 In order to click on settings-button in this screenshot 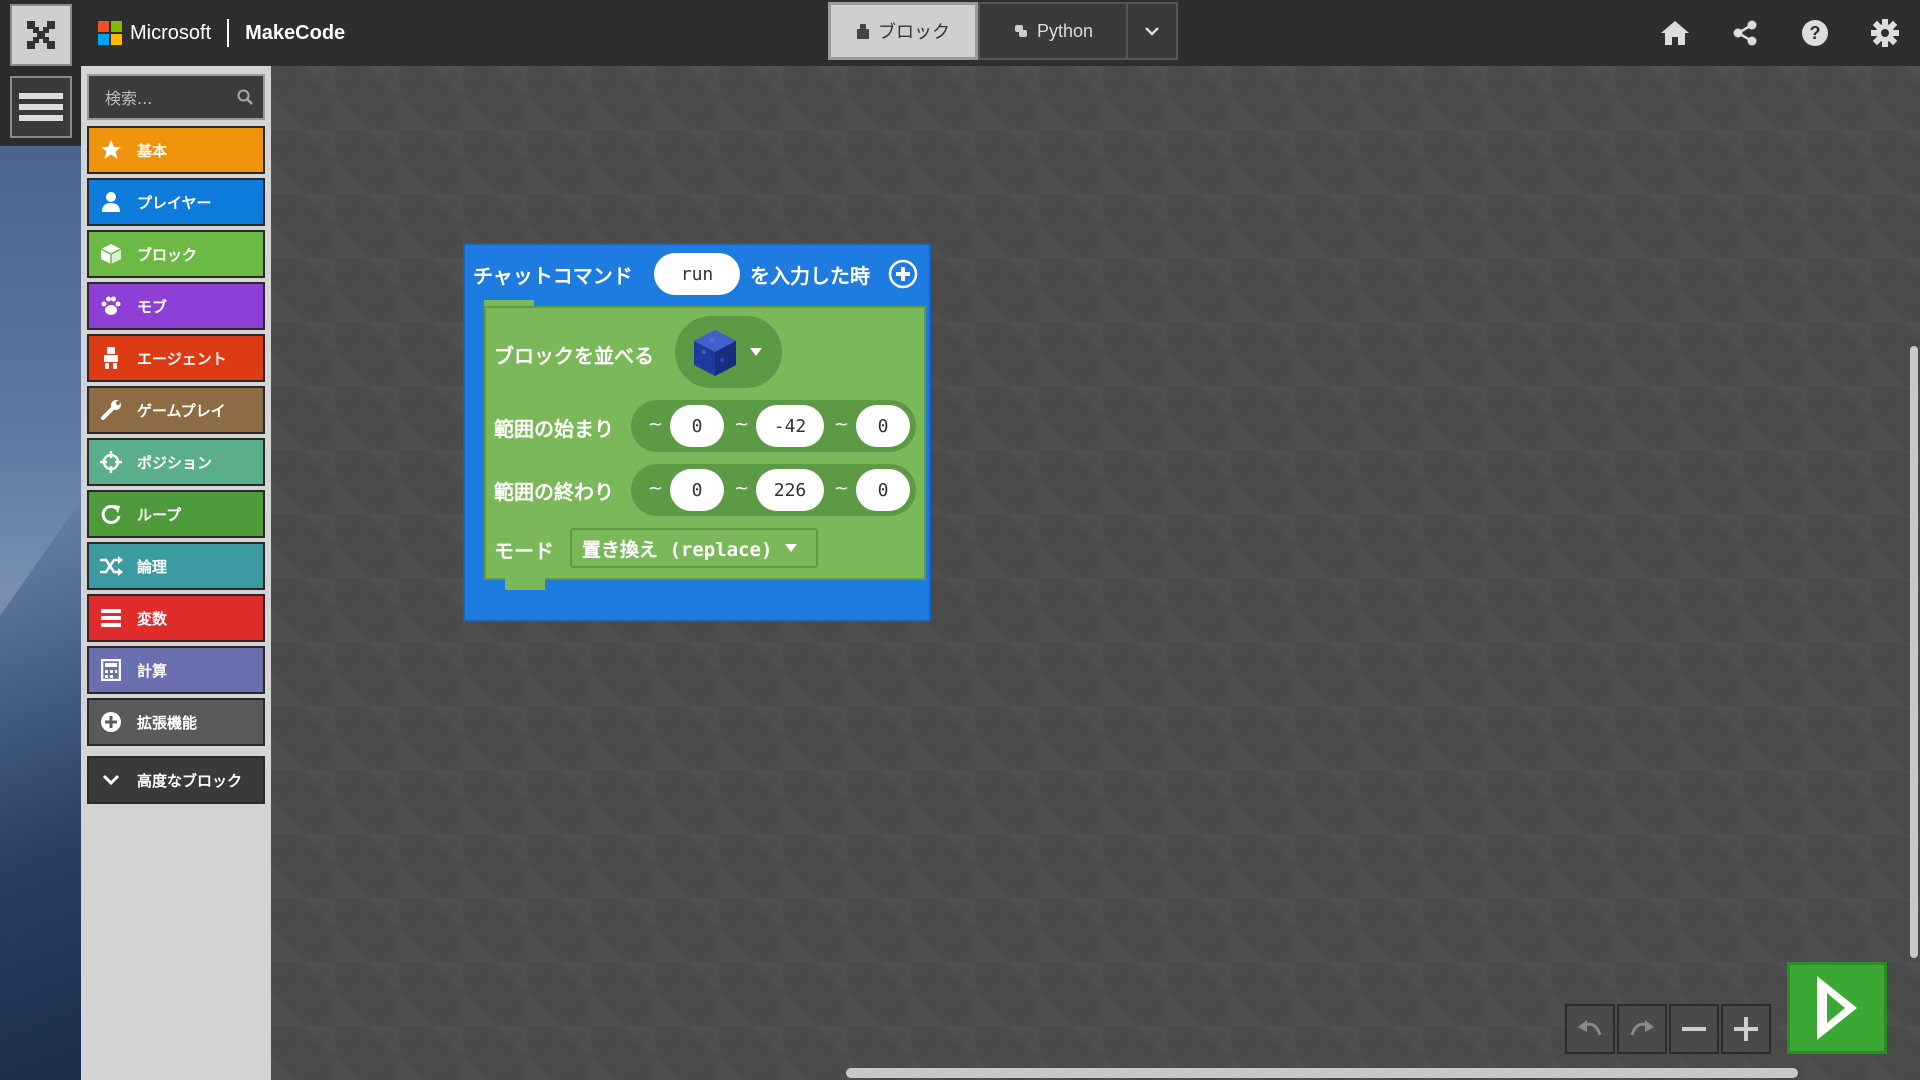, I will do `click(1885, 33)`.